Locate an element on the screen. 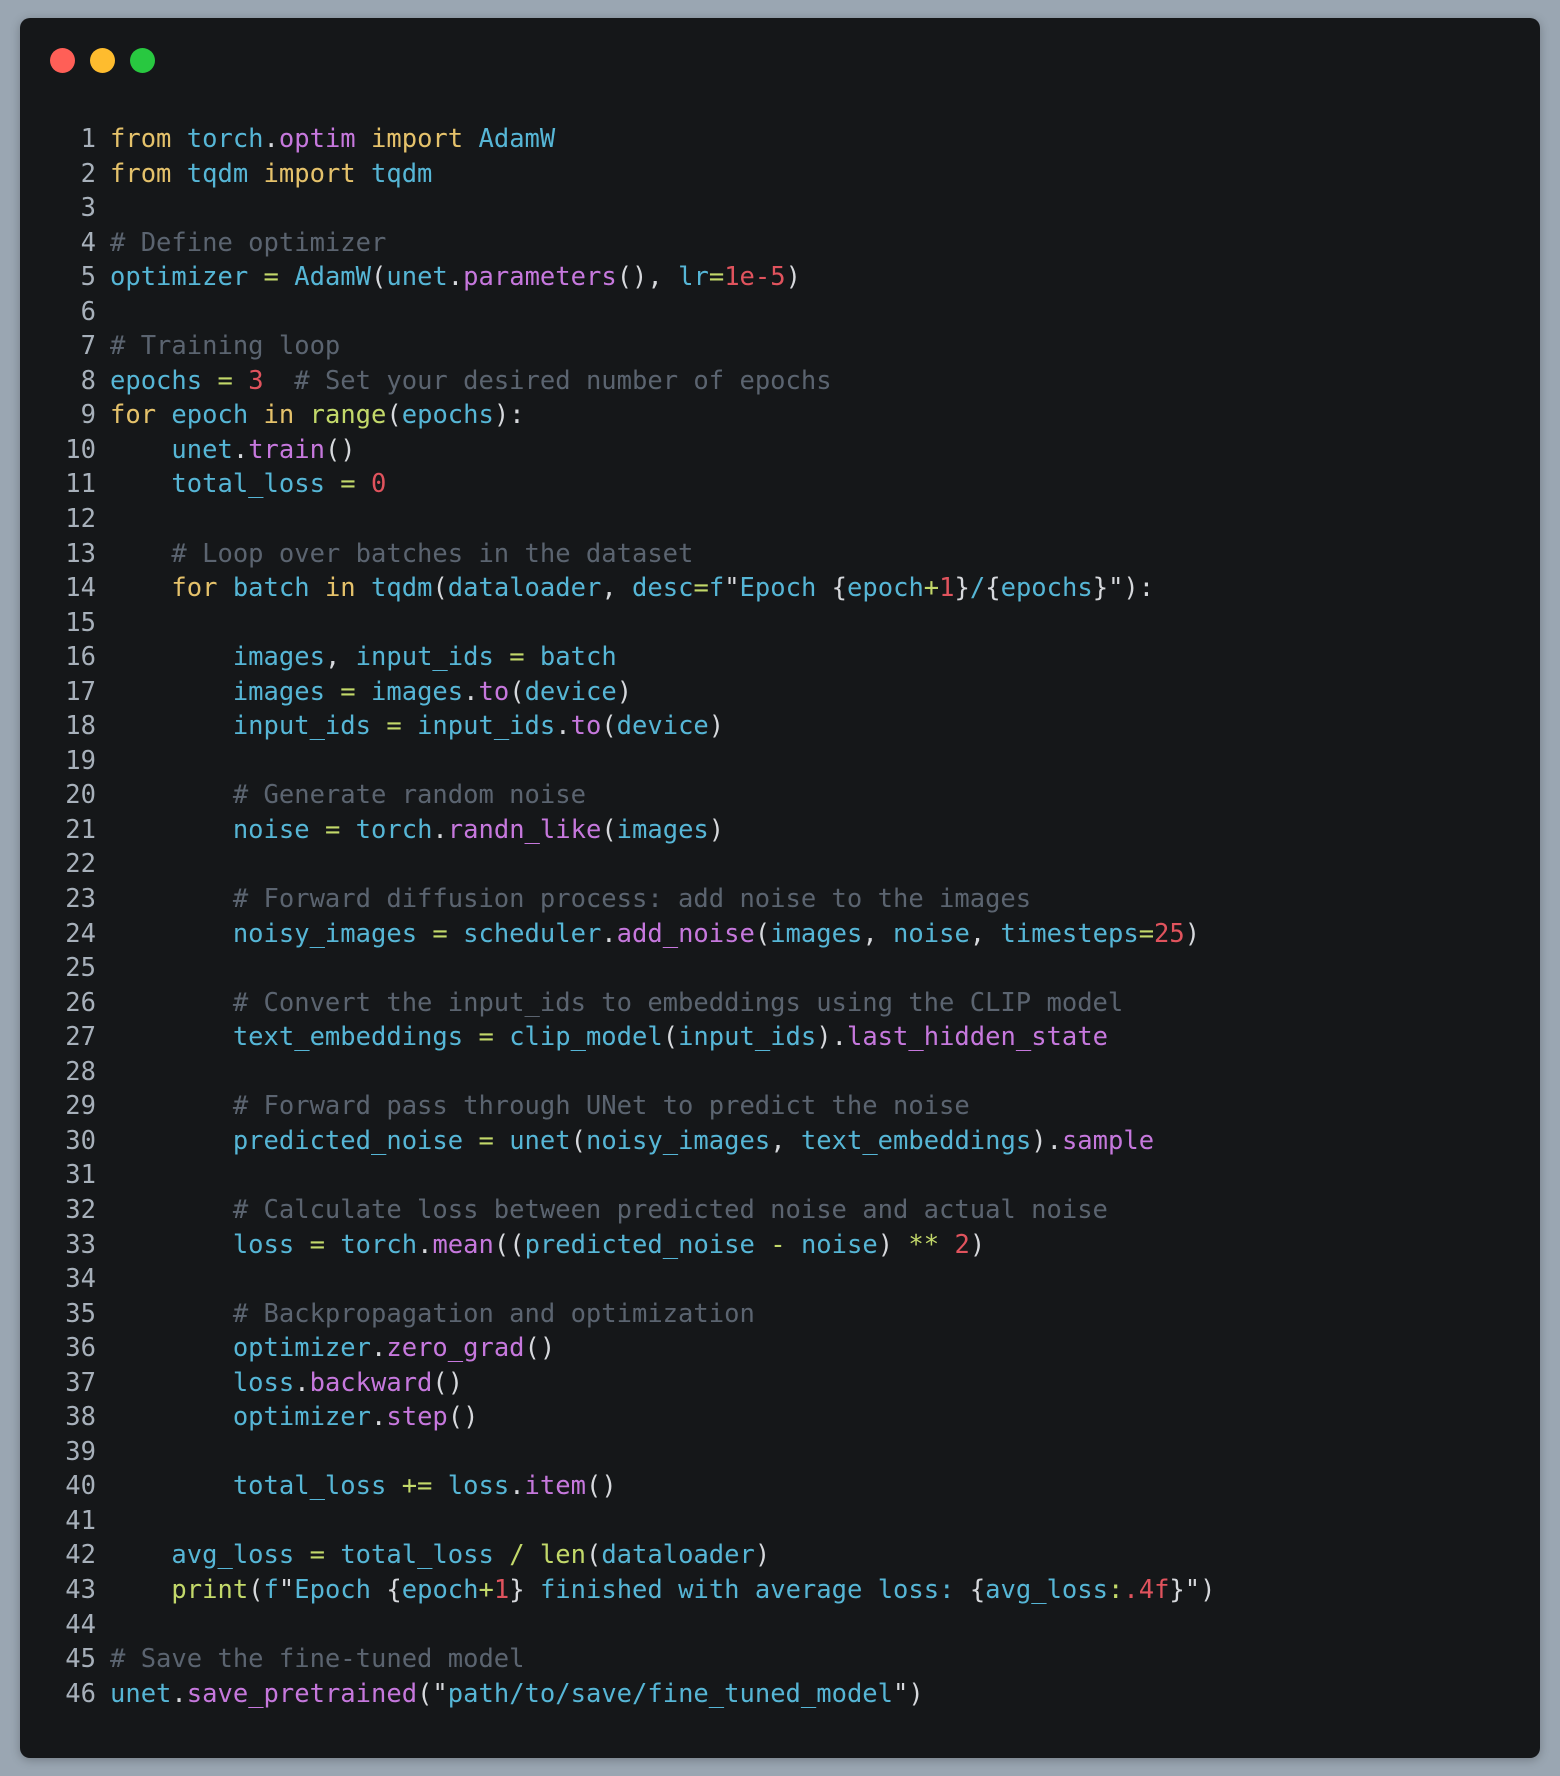 Image resolution: width=1560 pixels, height=1776 pixels. code-token: to is located at coordinates (494, 691).